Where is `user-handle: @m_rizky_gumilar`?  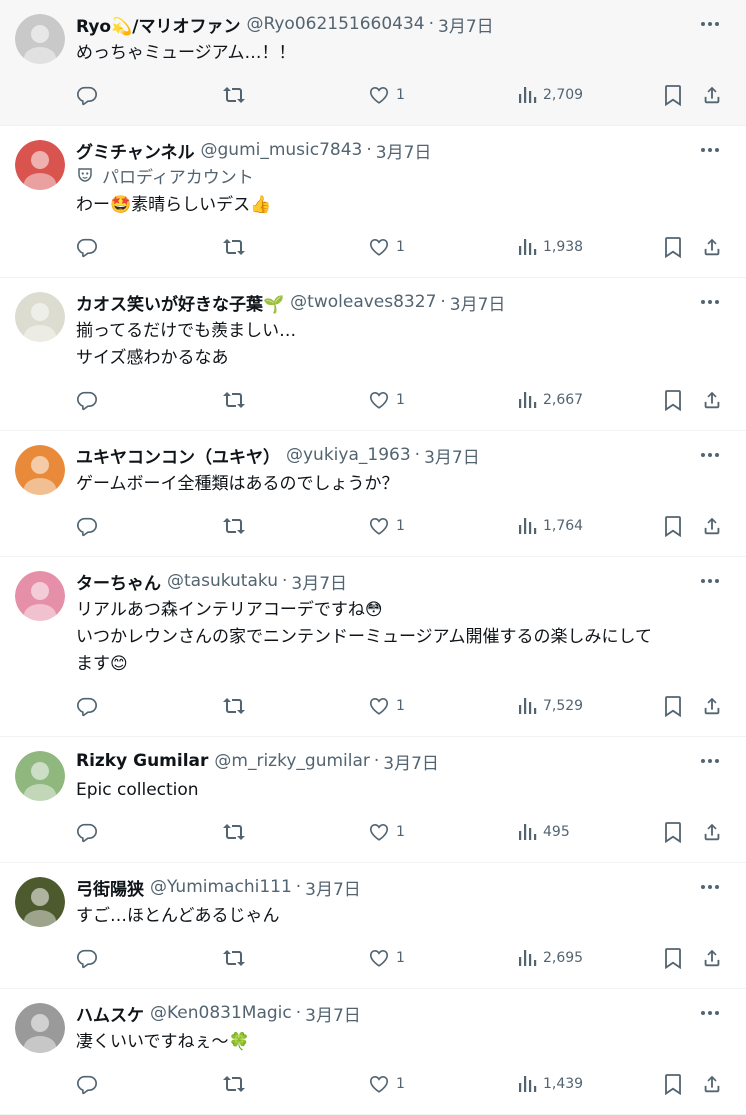 user-handle: @m_rizky_gumilar is located at coordinates (291, 761).